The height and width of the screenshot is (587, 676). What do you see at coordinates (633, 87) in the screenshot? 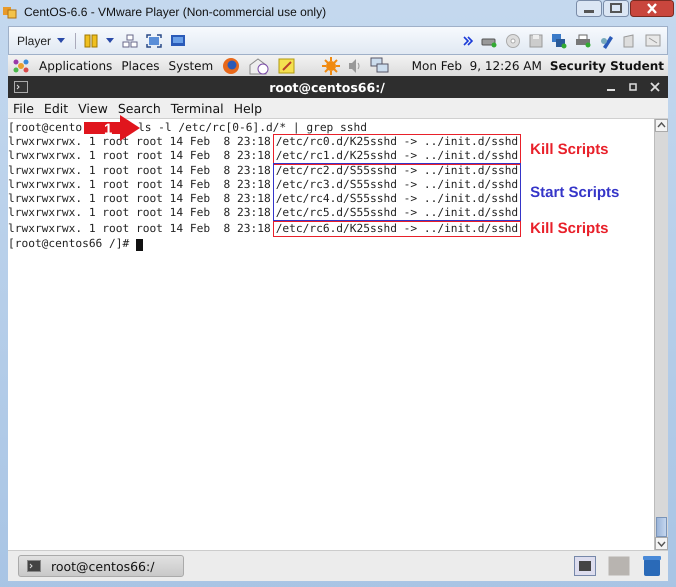
I see `maximize-icon` at bounding box center [633, 87].